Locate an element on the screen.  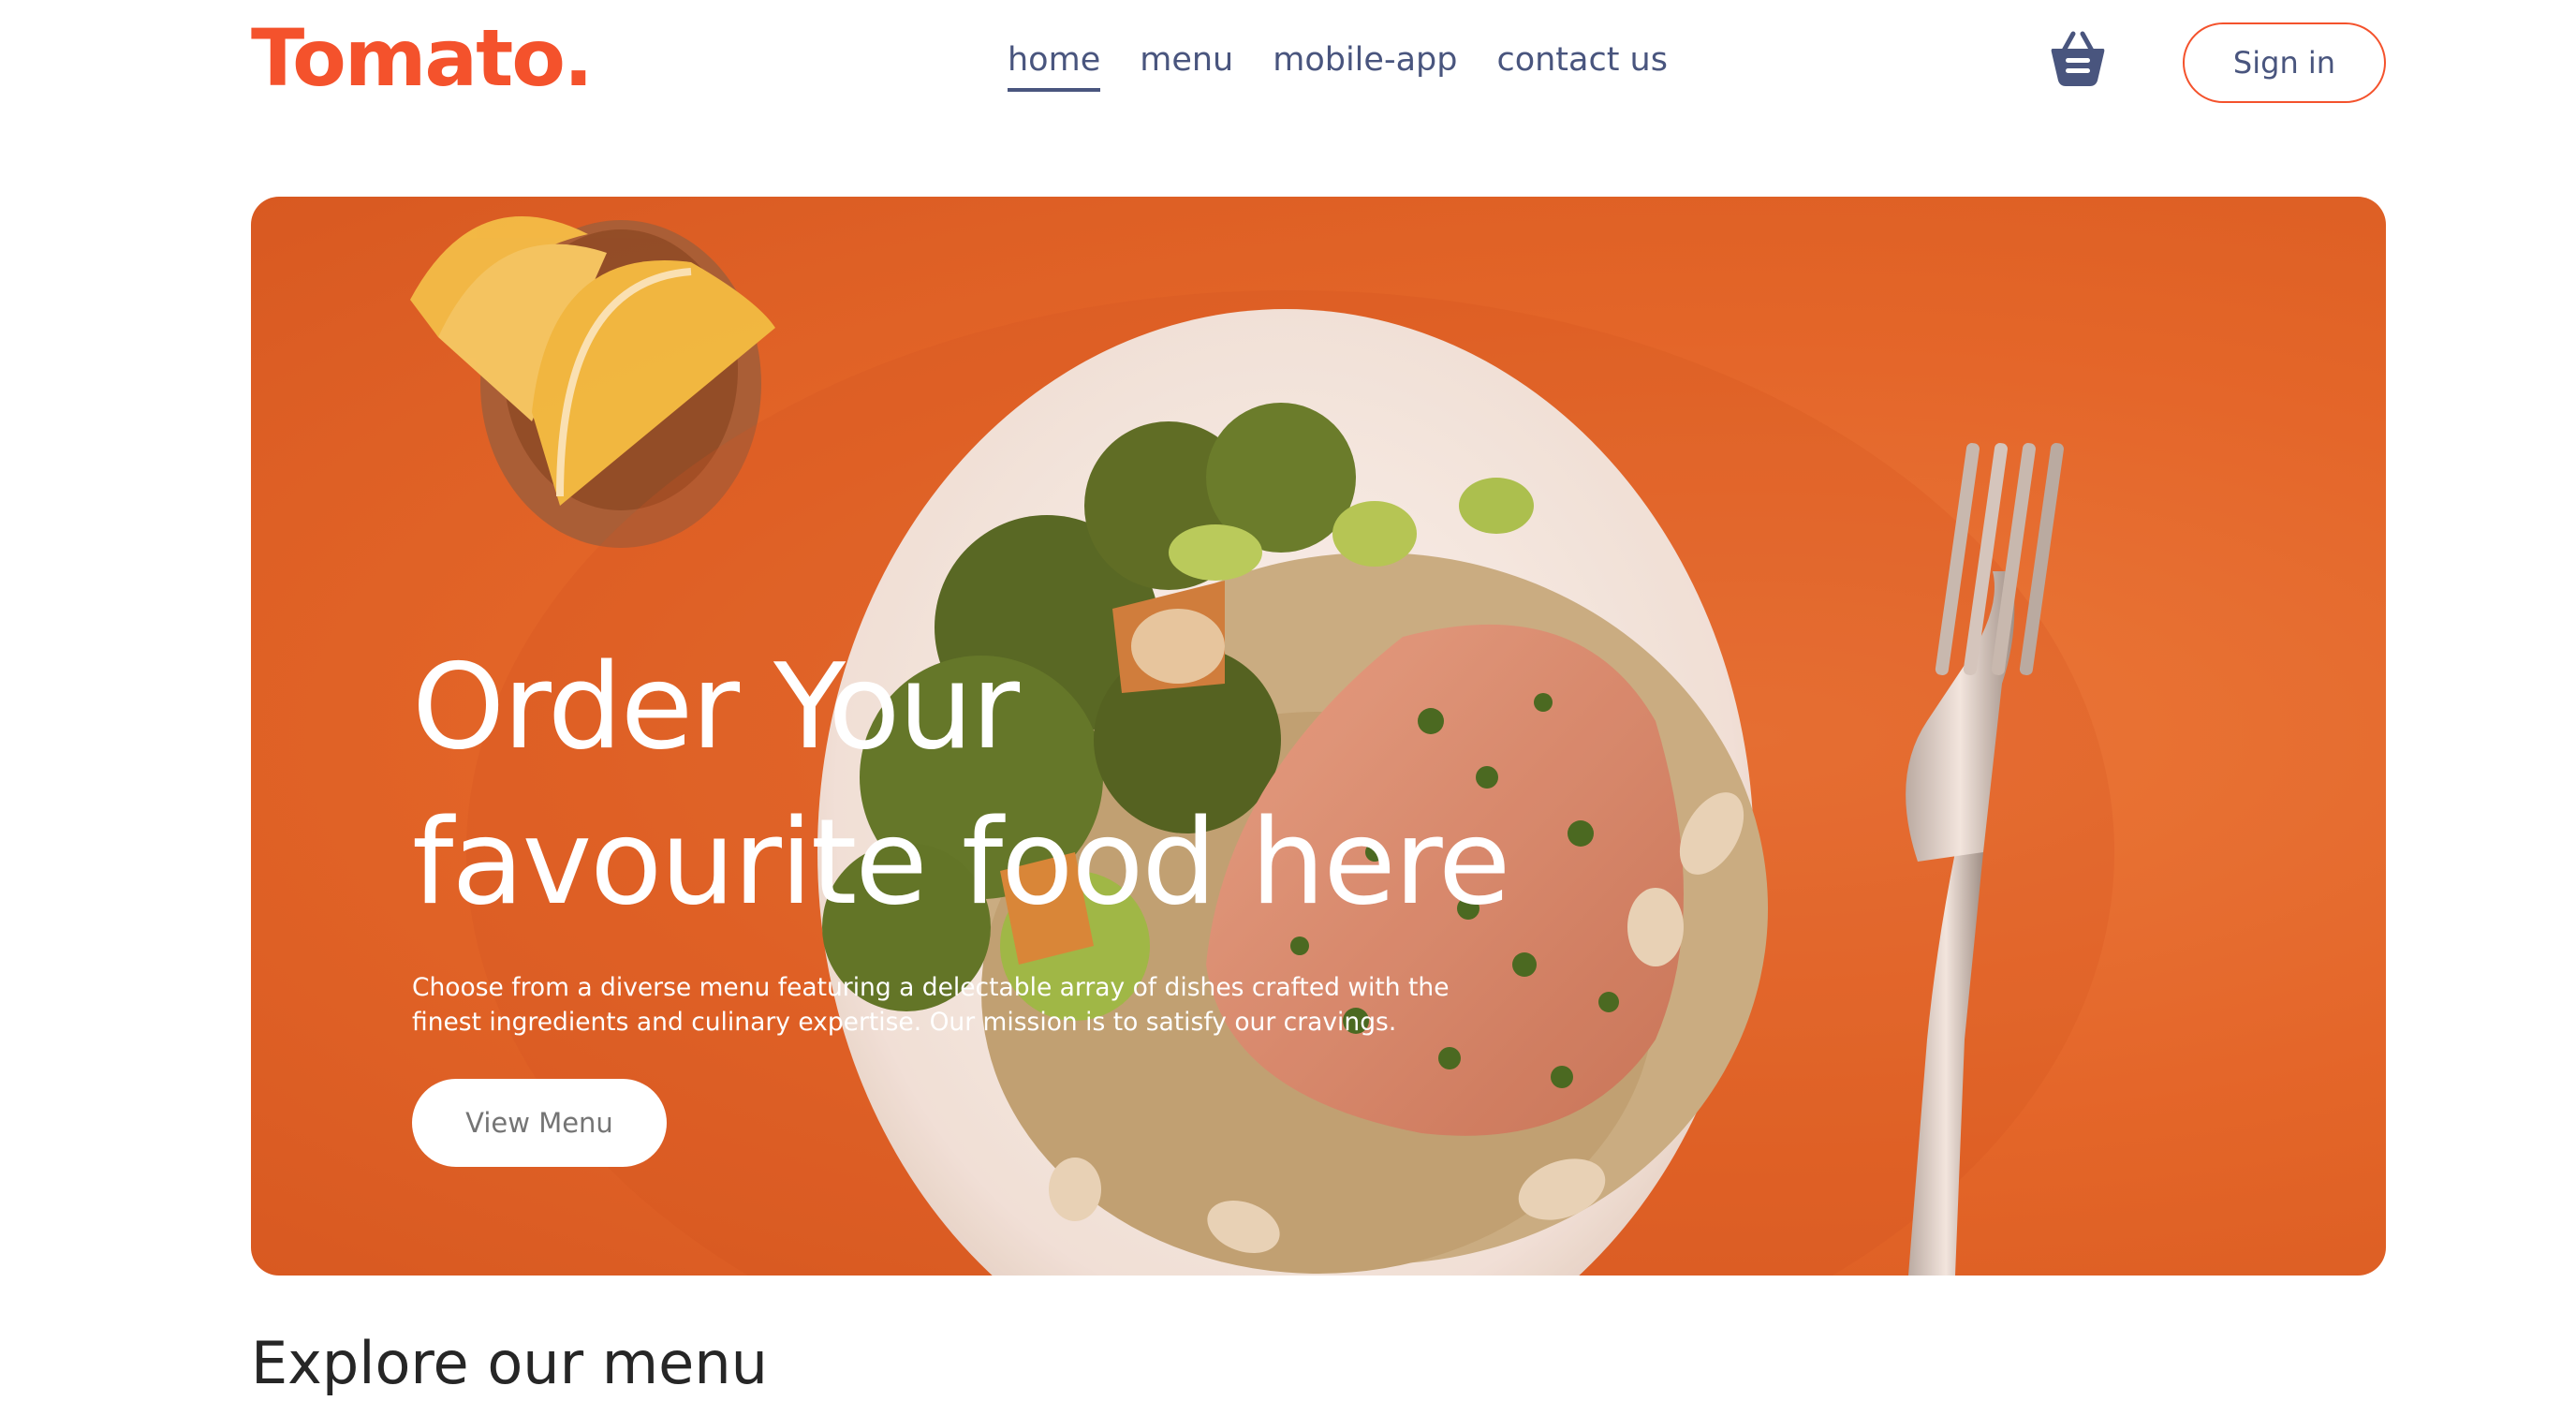
hero-title: Order Your favourite food here is located at coordinates (974, 784).